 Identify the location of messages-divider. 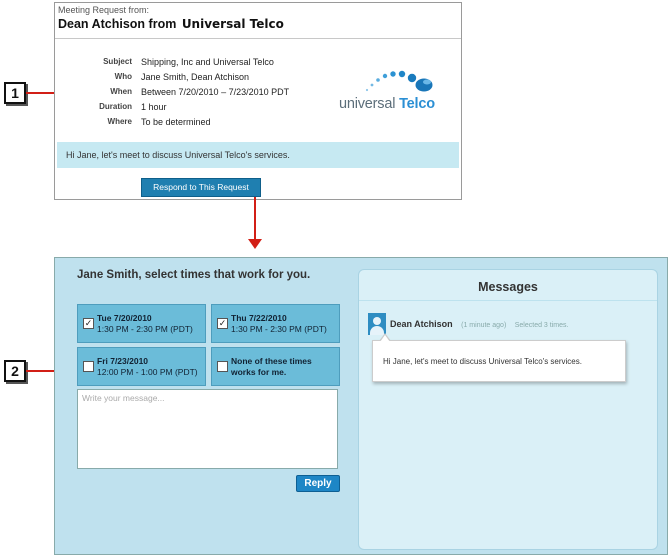
(508, 300).